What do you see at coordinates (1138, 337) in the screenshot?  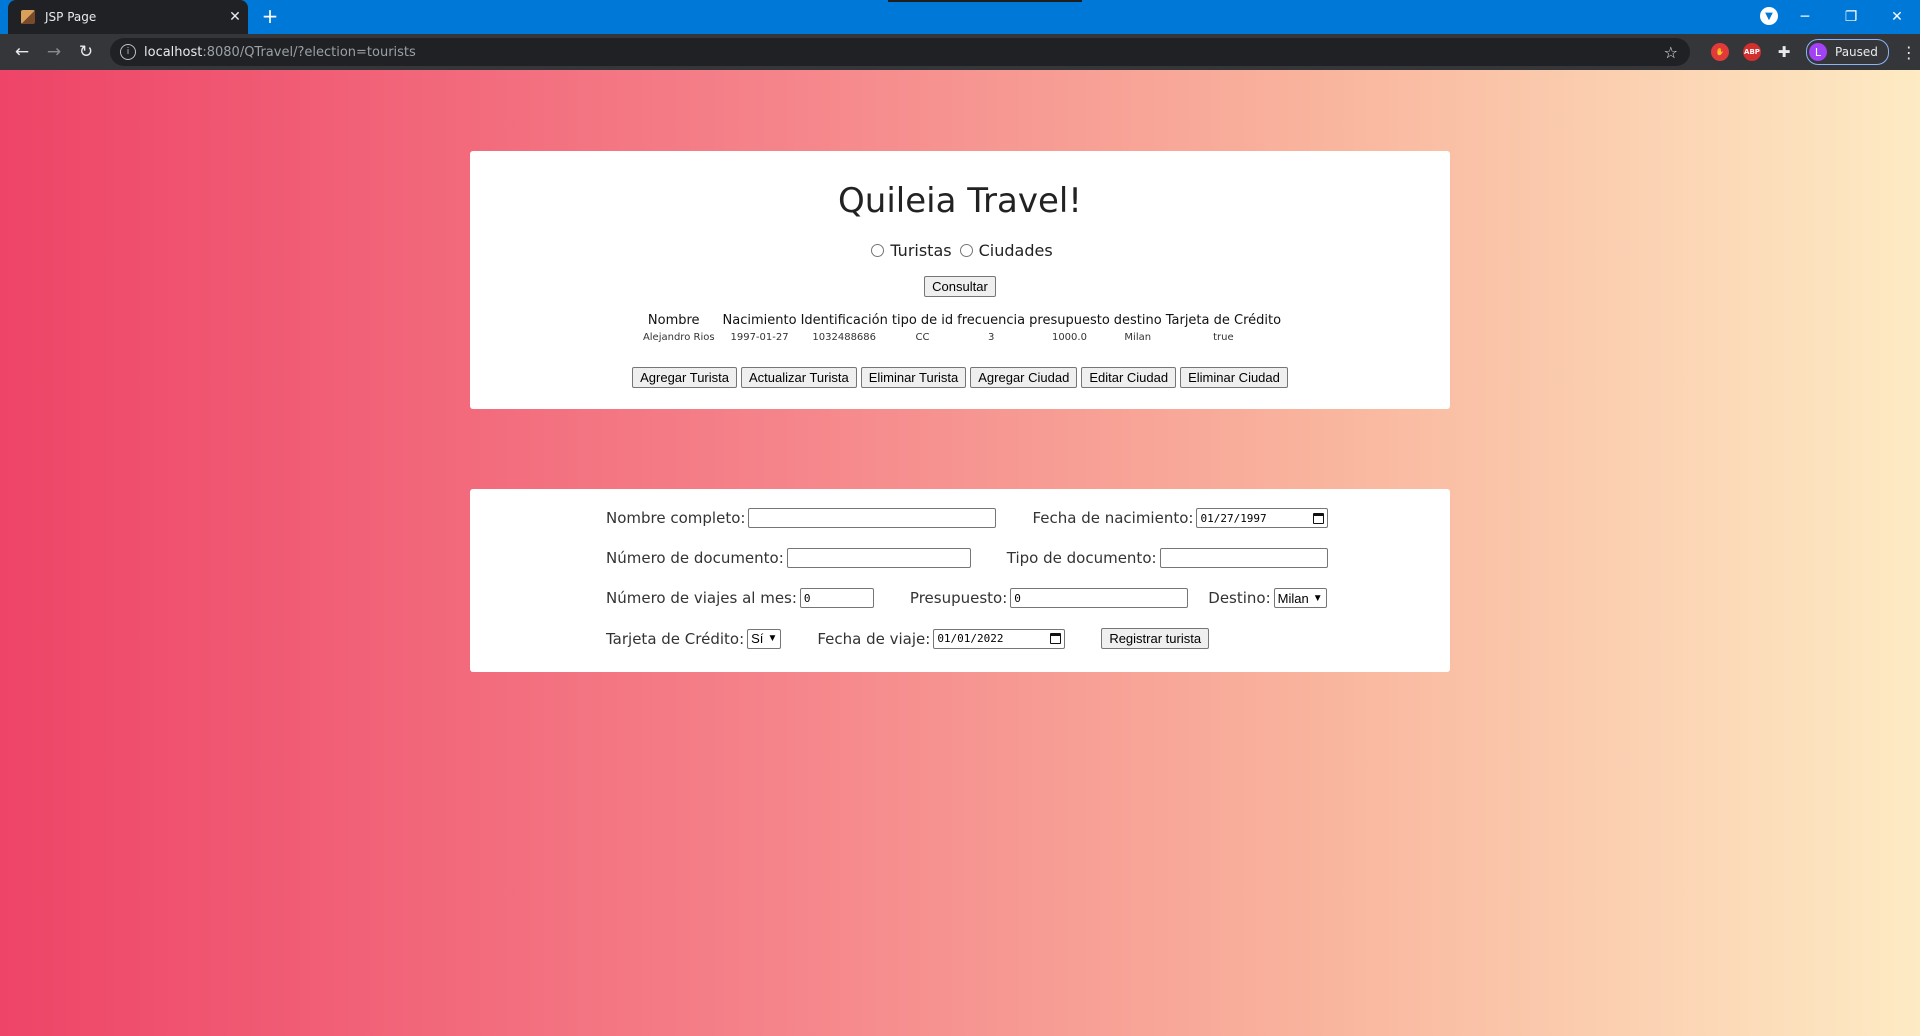 I see `table-cell: Milan` at bounding box center [1138, 337].